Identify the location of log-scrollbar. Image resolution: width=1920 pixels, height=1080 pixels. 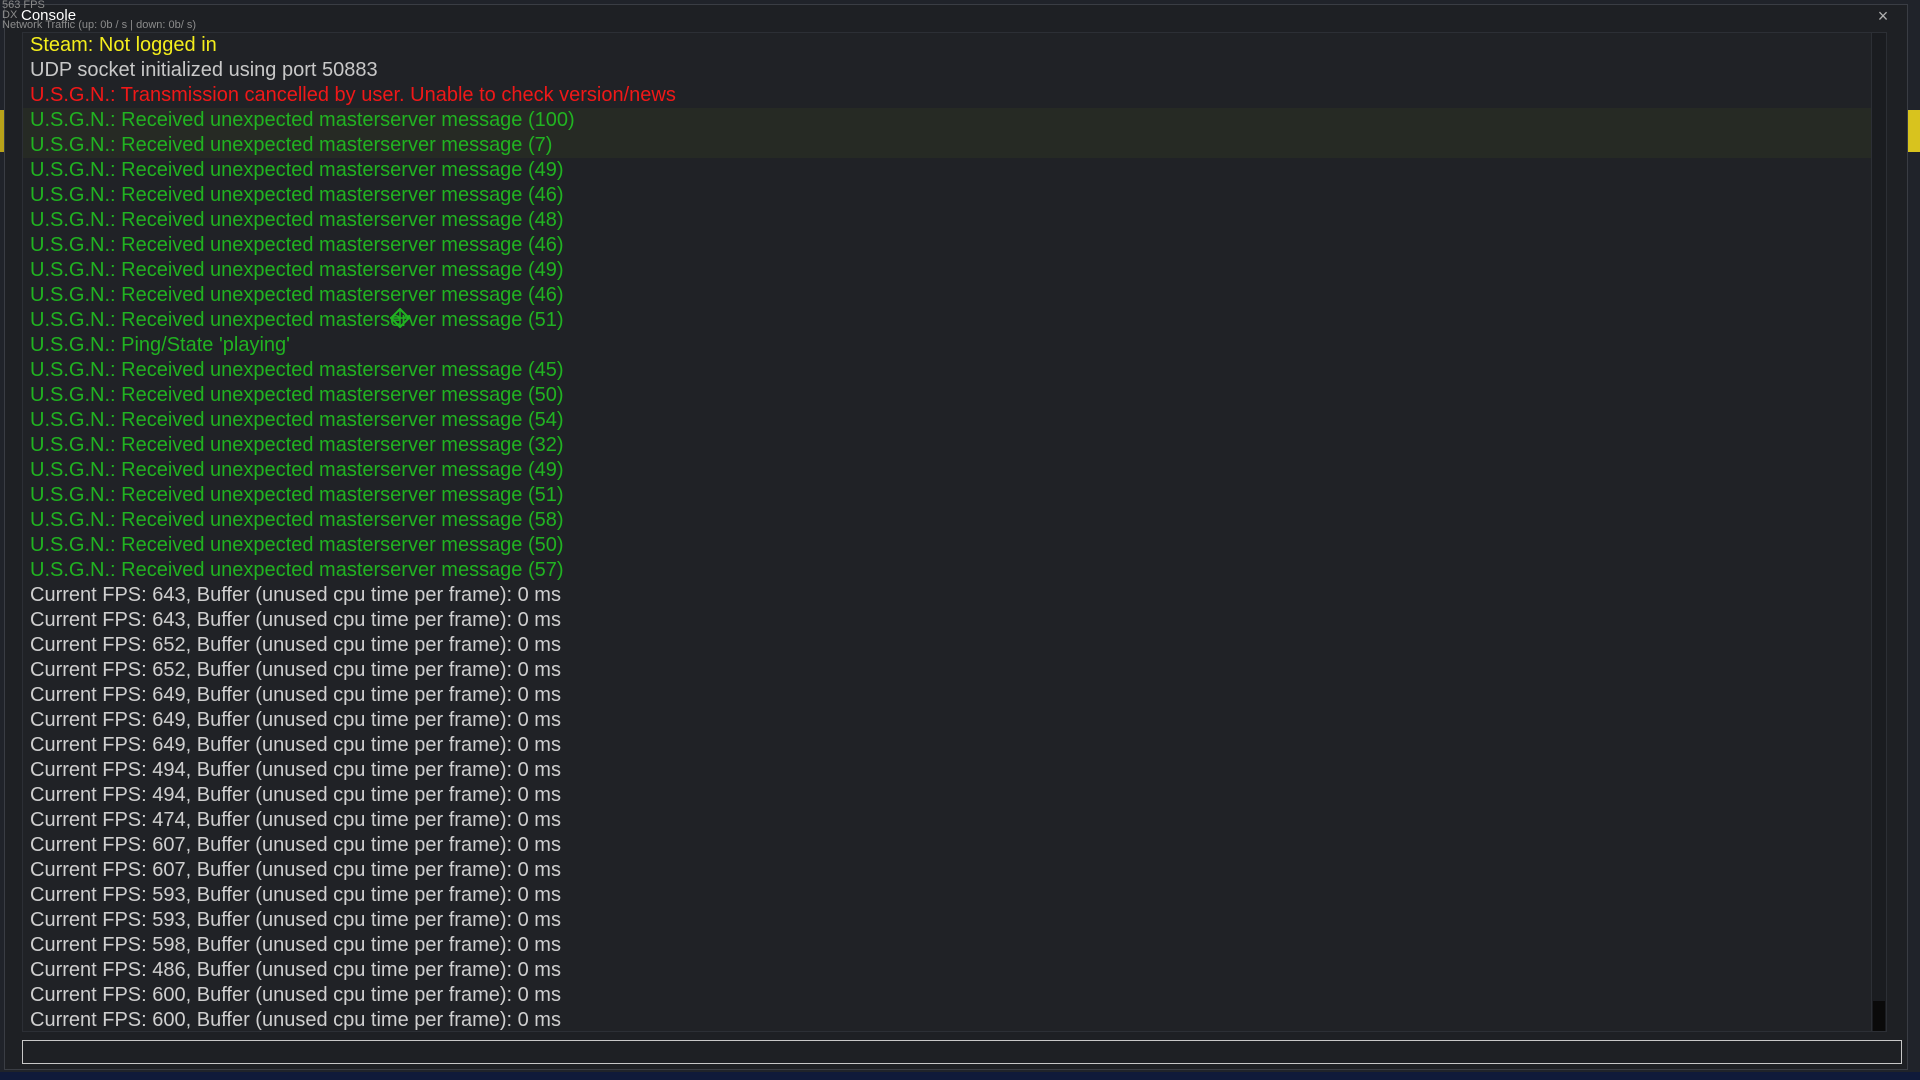
(1878, 532).